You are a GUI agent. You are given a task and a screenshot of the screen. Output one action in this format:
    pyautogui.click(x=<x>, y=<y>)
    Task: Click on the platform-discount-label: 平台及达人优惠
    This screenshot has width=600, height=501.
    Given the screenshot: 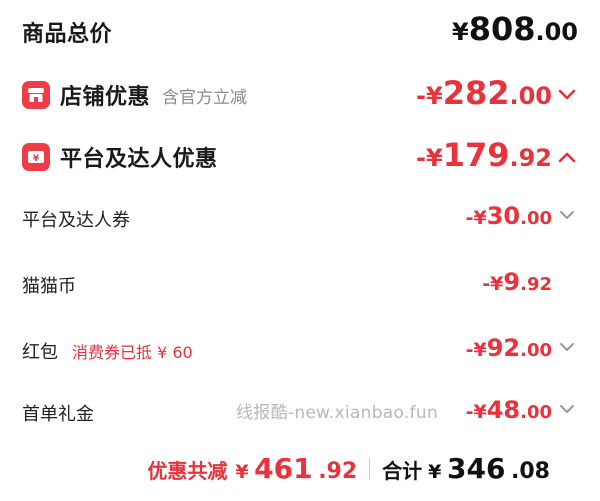 What is the action you would take?
    pyautogui.click(x=139, y=159)
    